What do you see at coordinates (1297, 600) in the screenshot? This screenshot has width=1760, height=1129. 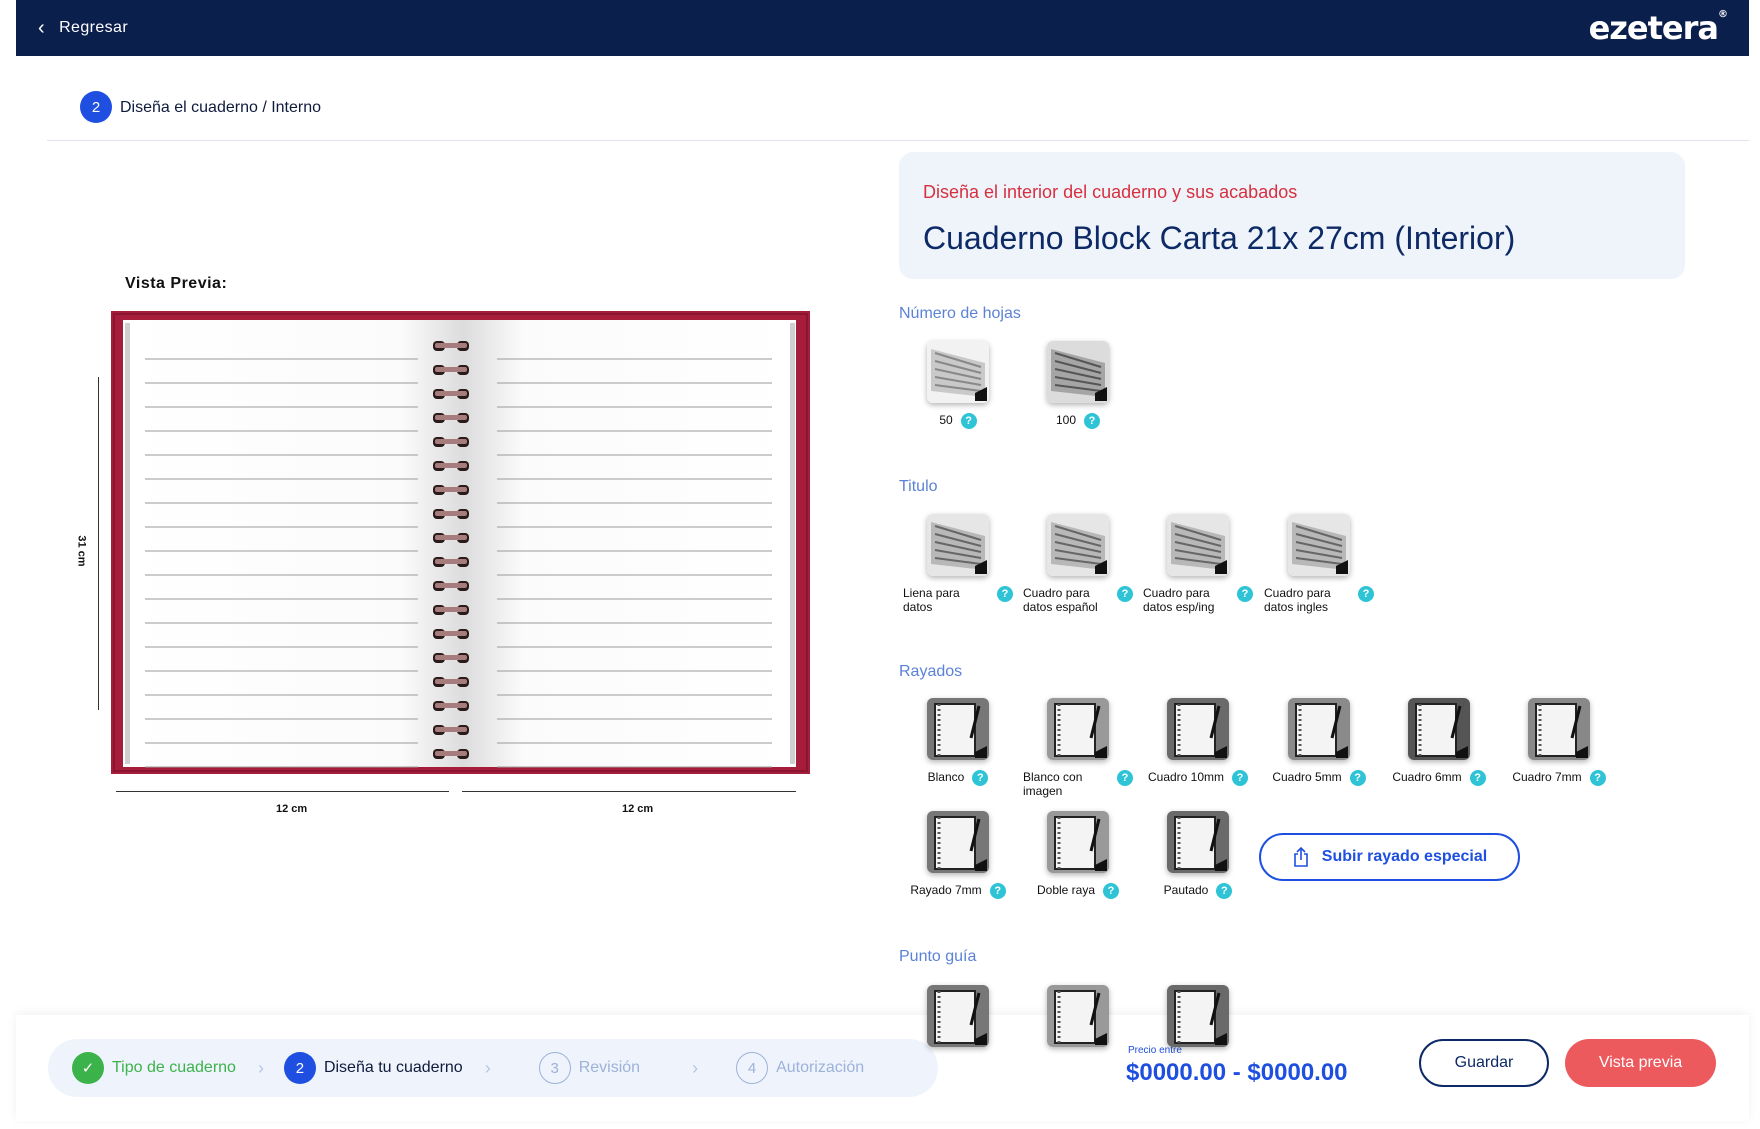 I see `option-label: Cuadro para datos ingles` at bounding box center [1297, 600].